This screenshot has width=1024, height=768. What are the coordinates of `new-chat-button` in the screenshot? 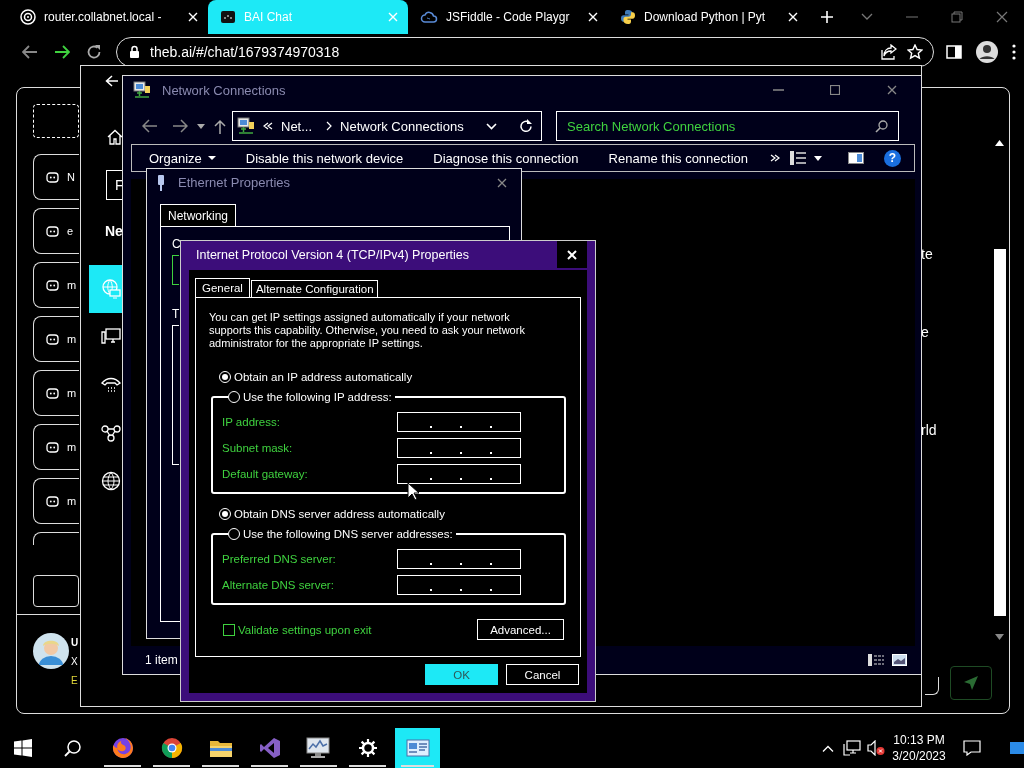 It's located at (56, 121).